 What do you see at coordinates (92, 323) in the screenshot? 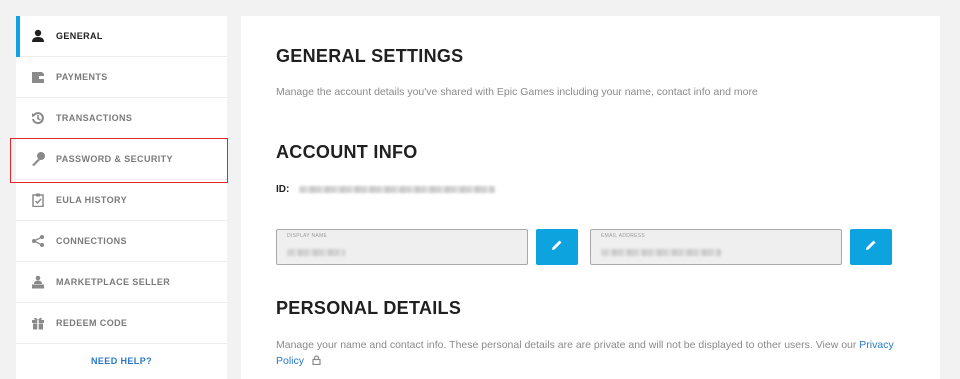
I see `sidebar-item-label: REDEEM CODE` at bounding box center [92, 323].